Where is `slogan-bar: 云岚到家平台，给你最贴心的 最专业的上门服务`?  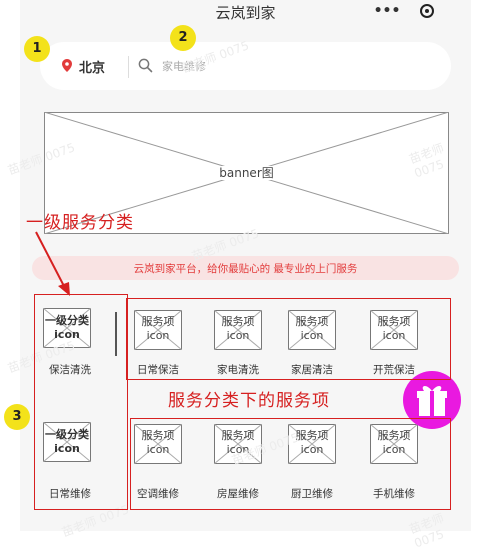
slogan-bar: 云岚到家平台，给你最贴心的 最专业的上门服务 is located at coordinates (245, 268).